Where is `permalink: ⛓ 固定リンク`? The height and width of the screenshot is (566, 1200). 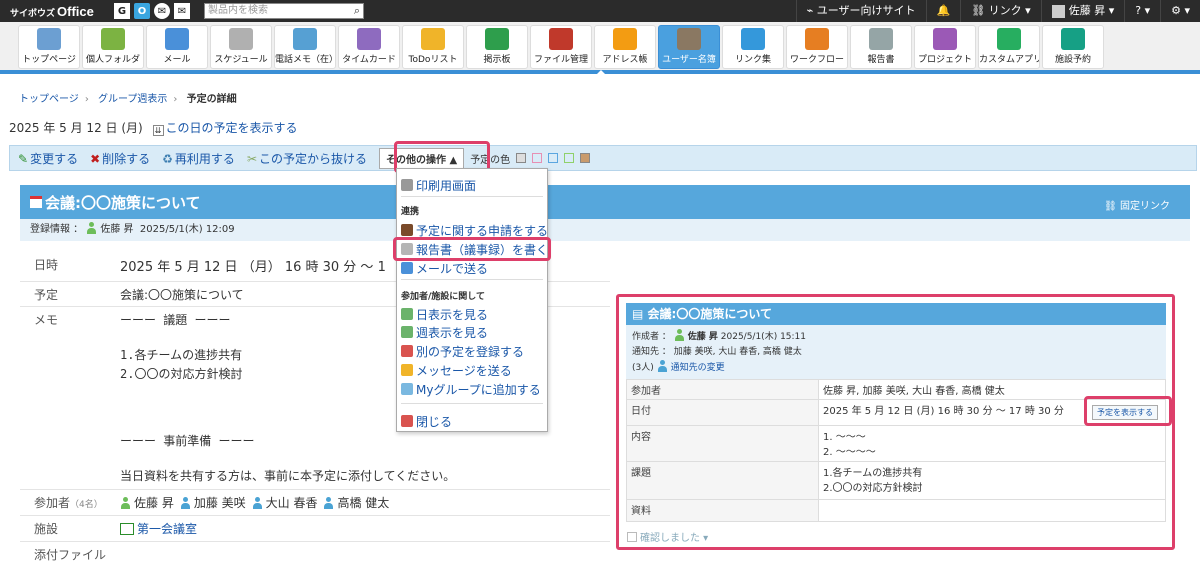
permalink: ⛓ 固定リンク is located at coordinates (1137, 204).